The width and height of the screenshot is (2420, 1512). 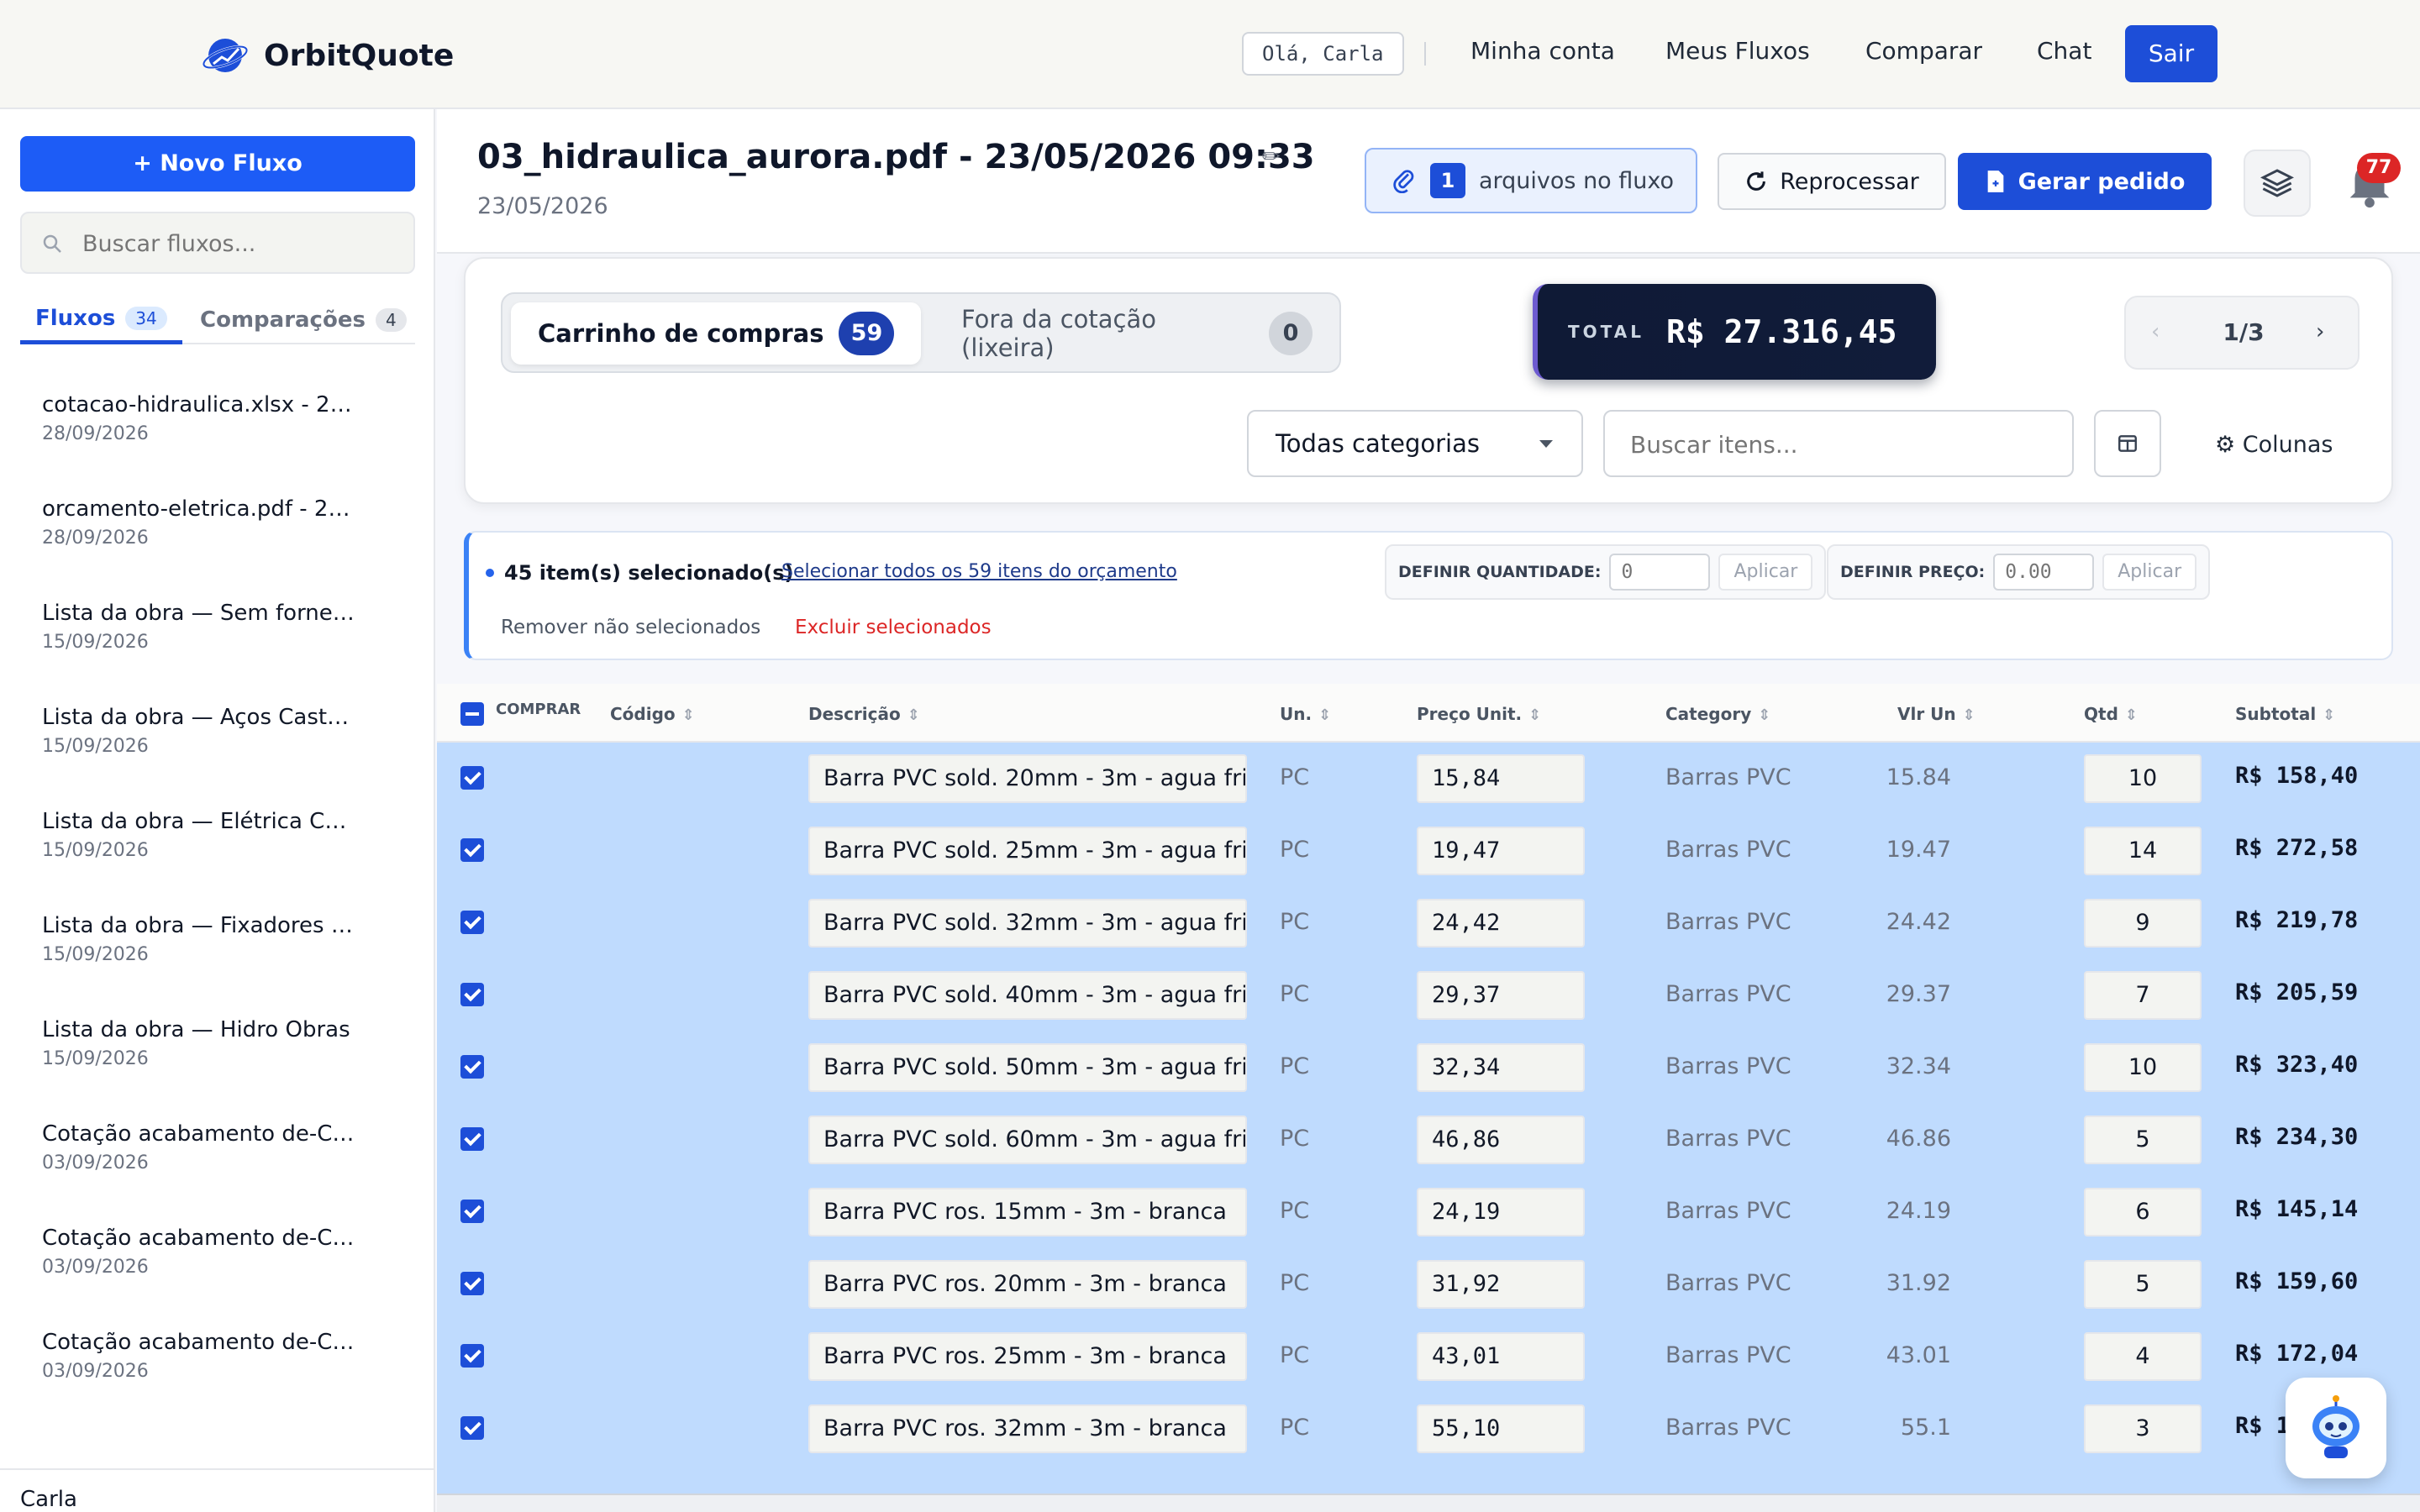 What do you see at coordinates (2285, 714) in the screenshot?
I see `col-subtotal: Subtotal ⇕` at bounding box center [2285, 714].